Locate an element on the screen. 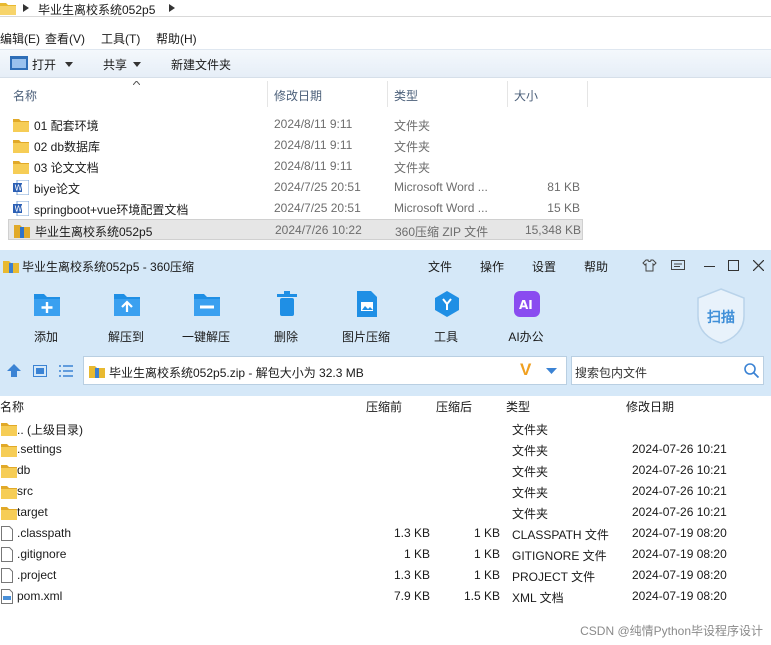 The width and height of the screenshot is (771, 645). archive-row: src 文件夹 2024-07-26 10:21 is located at coordinates (385, 491).